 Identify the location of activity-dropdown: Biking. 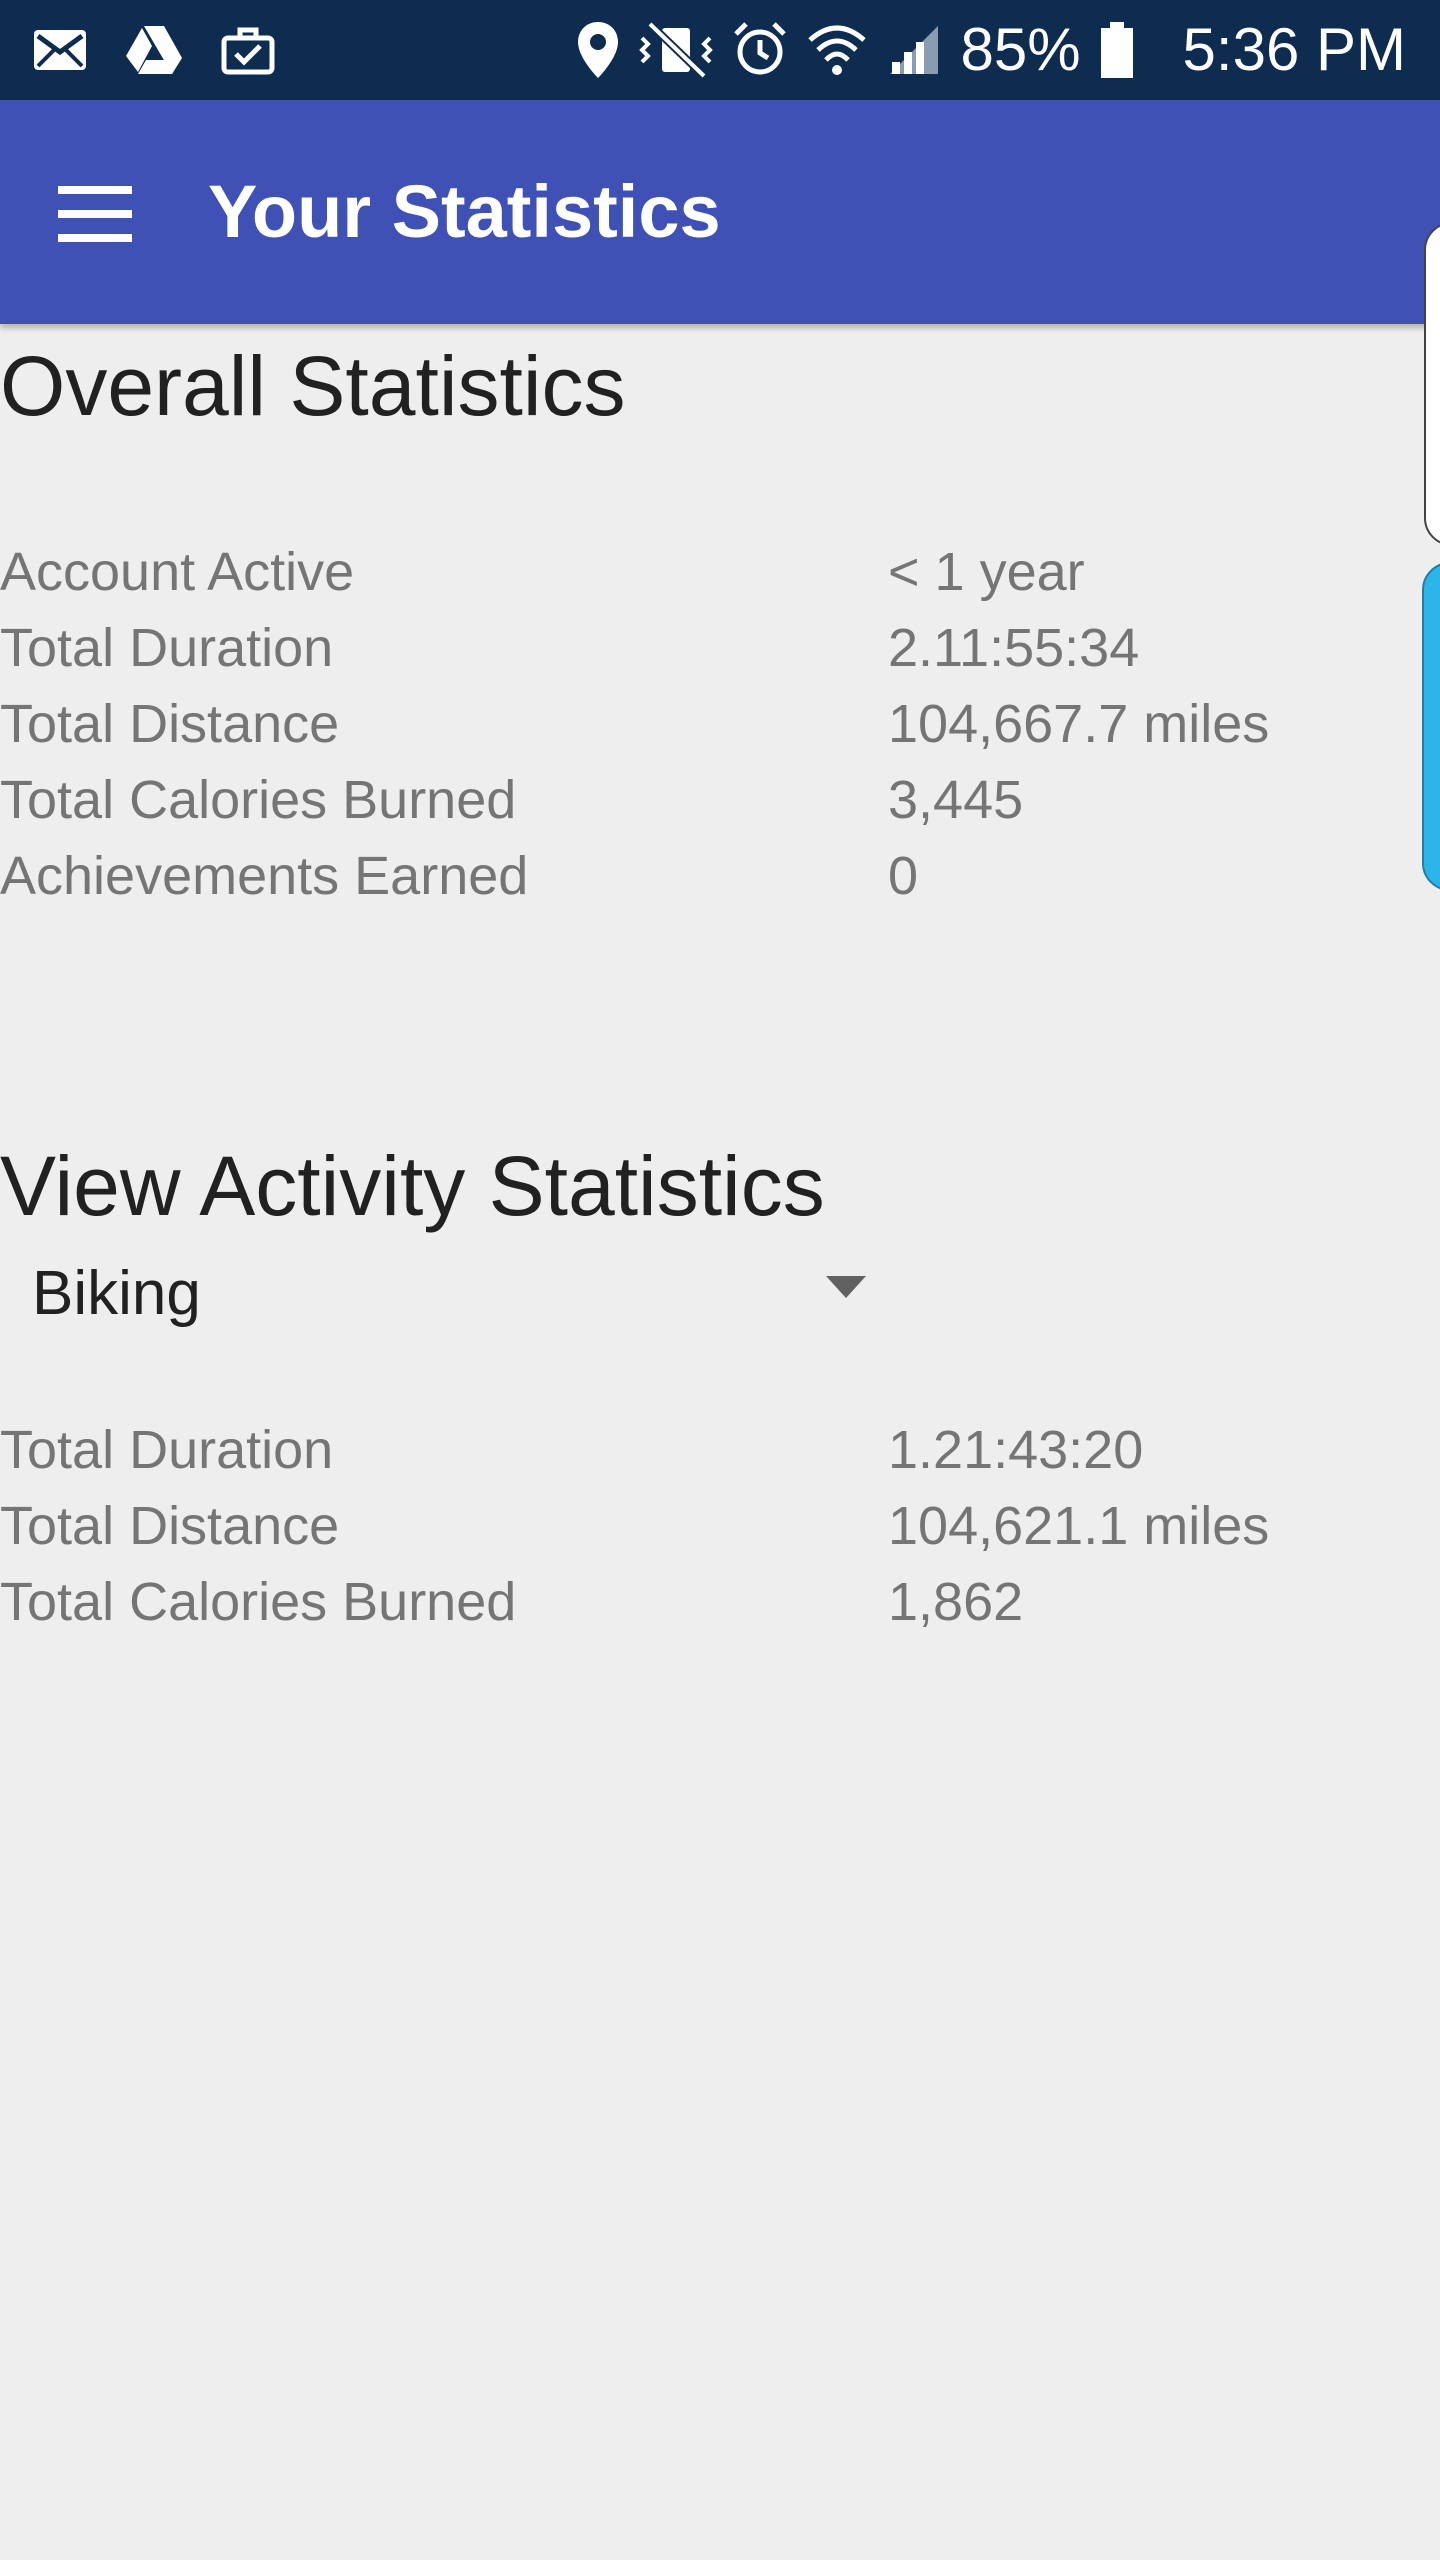
(445, 1295).